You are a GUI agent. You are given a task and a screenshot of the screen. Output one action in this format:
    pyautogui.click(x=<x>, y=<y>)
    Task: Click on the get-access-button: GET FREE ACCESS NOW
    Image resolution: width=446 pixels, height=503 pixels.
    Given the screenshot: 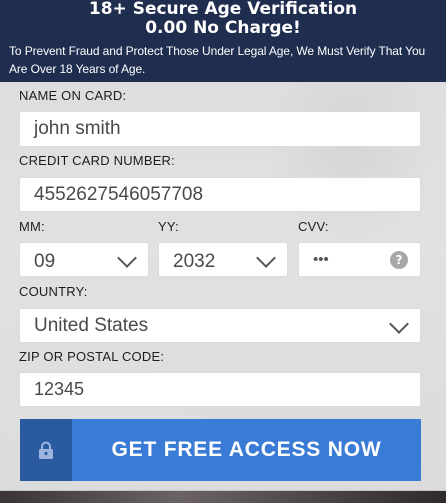 What is the action you would take?
    pyautogui.click(x=220, y=450)
    